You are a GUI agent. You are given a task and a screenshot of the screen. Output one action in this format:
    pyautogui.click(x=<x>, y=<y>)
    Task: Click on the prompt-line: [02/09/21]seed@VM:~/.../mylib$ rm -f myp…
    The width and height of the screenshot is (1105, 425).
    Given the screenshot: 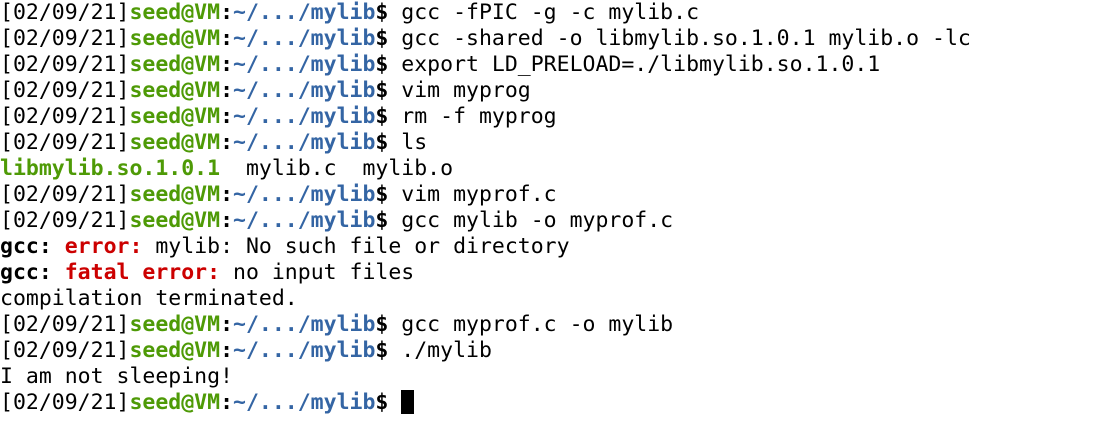 What is the action you would take?
    pyautogui.click(x=552, y=117)
    